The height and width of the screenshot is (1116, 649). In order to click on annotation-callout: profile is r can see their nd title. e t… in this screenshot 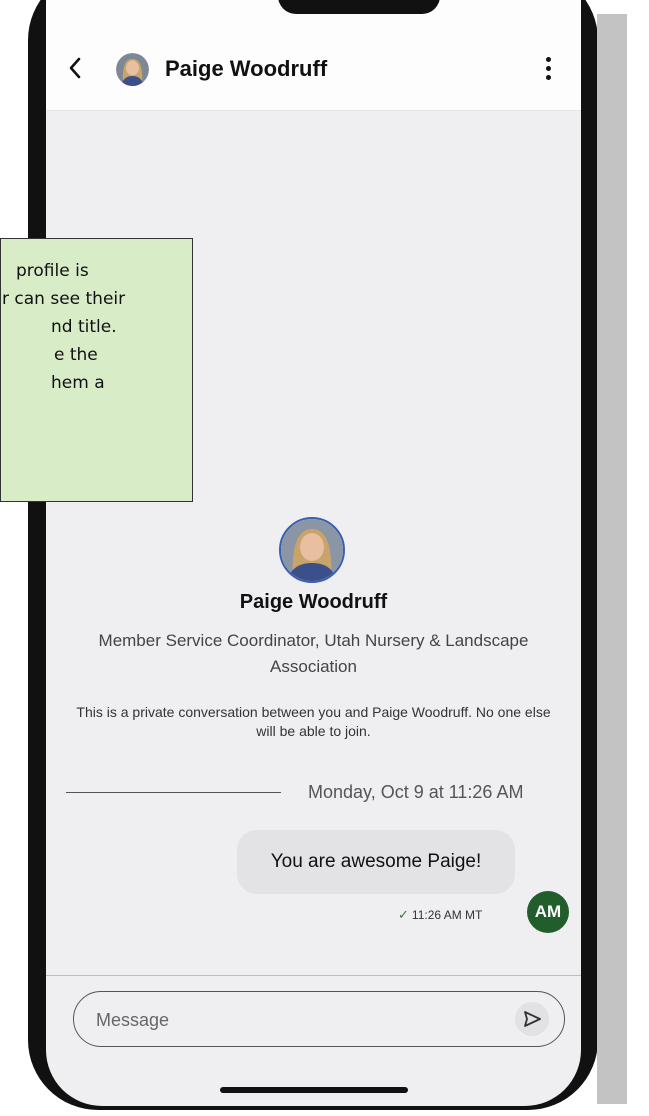, I will do `click(96, 370)`.